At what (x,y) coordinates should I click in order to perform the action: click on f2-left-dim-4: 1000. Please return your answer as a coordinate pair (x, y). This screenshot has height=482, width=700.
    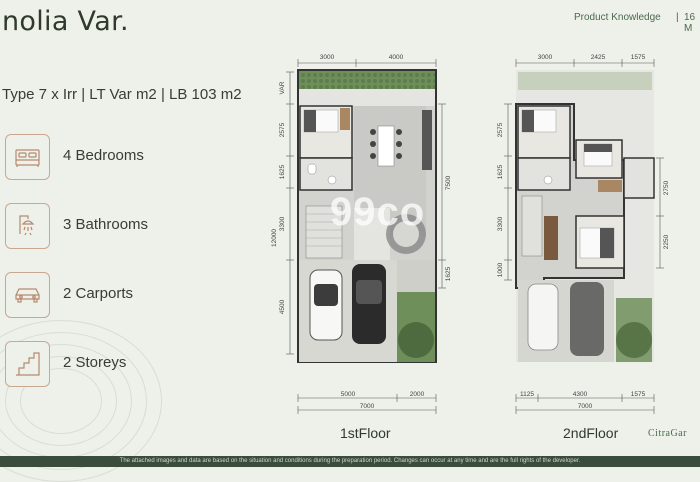
    Looking at the image, I should click on (500, 269).